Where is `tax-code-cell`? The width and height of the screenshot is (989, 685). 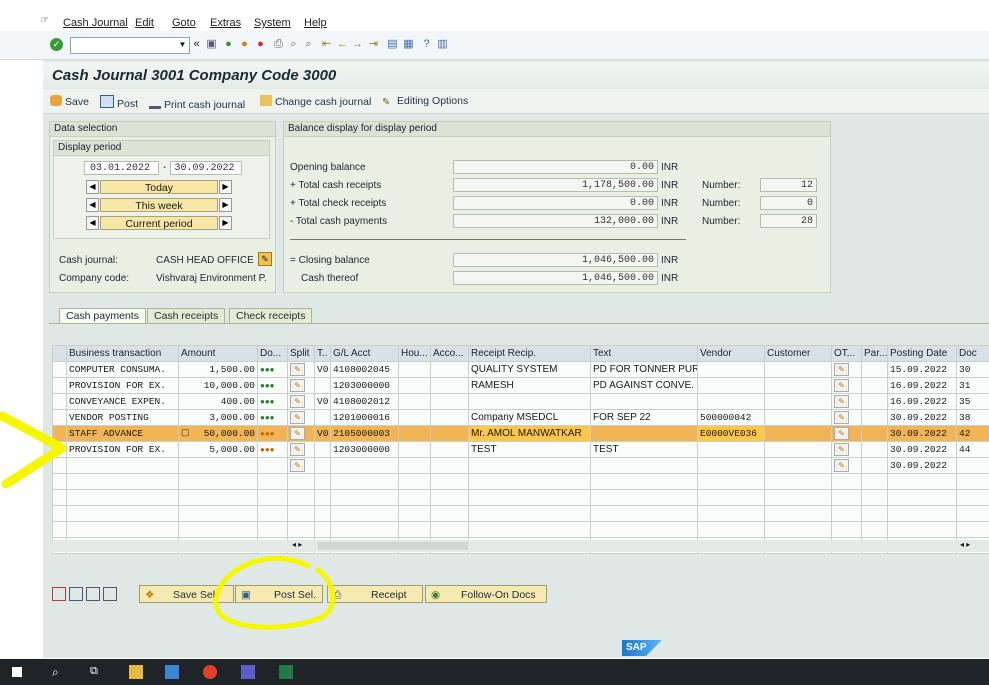
tax-code-cell is located at coordinates (322, 385).